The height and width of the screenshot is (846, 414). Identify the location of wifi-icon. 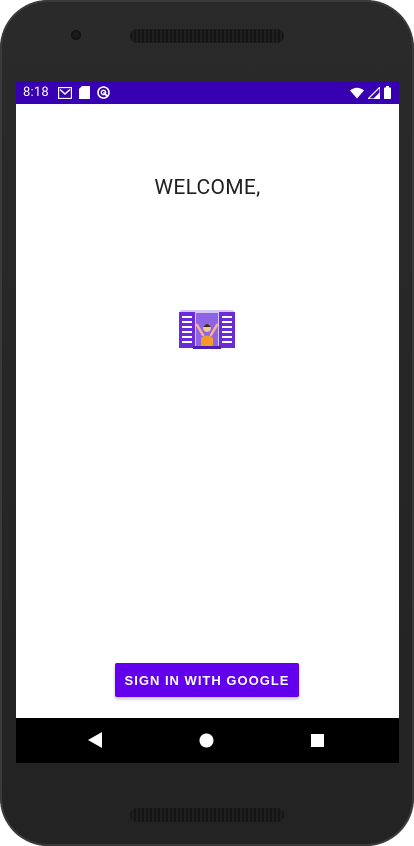
(357, 92).